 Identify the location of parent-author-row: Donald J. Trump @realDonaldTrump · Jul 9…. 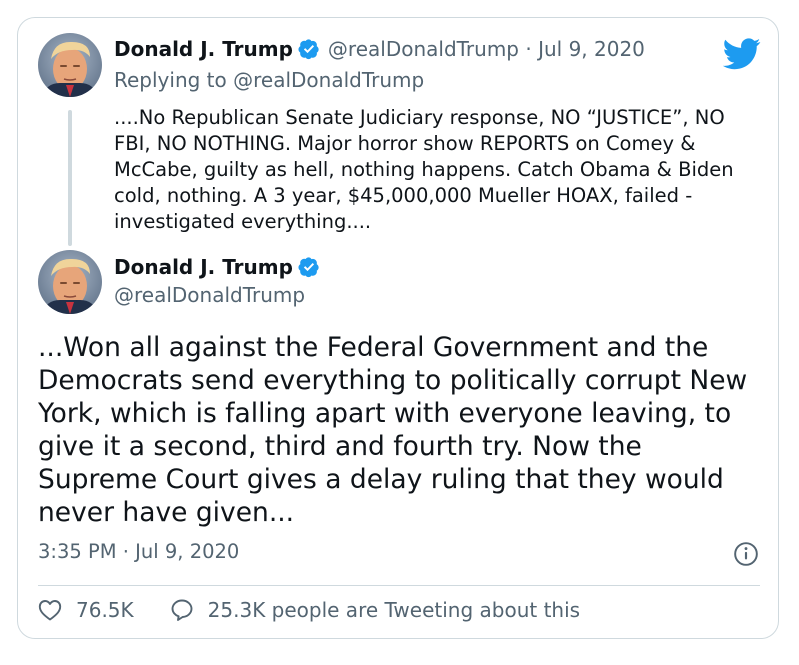
(379, 49).